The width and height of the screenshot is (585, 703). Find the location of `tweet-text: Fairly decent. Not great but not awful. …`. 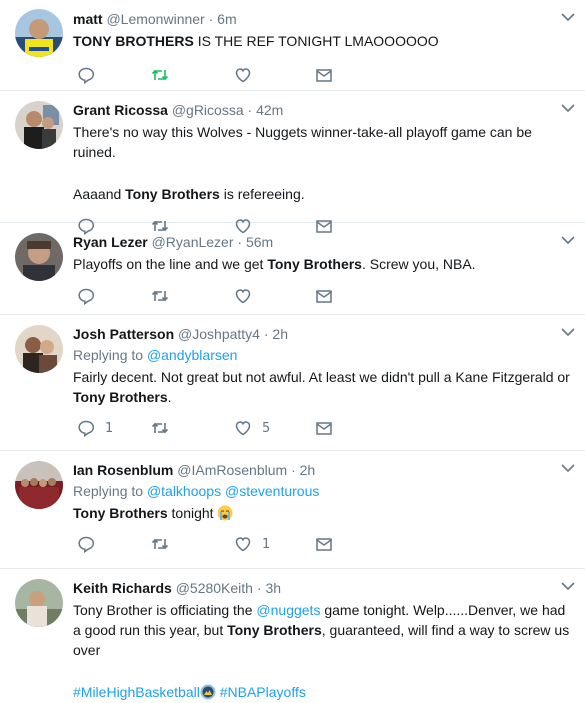

tweet-text: Fairly decent. Not great but not awful. … is located at coordinates (329, 387).